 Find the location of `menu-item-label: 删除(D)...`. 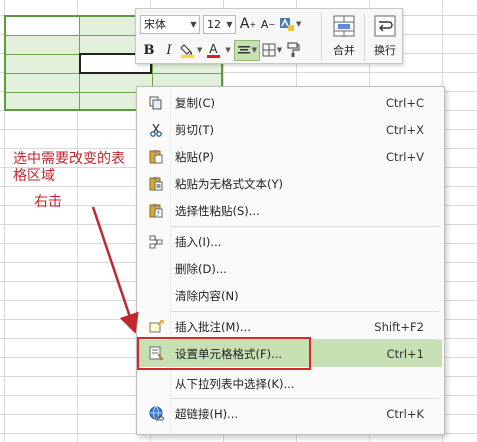

menu-item-label: 删除(D)... is located at coordinates (201, 268).